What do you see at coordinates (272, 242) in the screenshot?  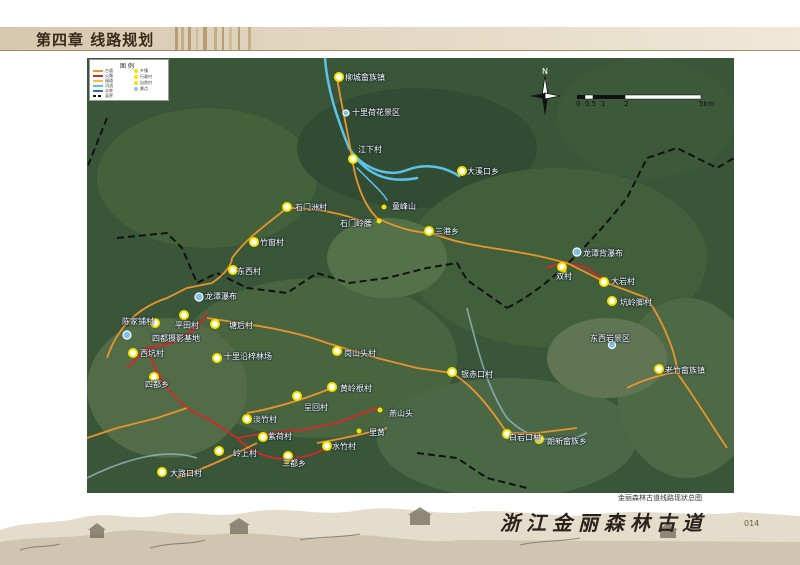 I see `place-label: 竹窗村` at bounding box center [272, 242].